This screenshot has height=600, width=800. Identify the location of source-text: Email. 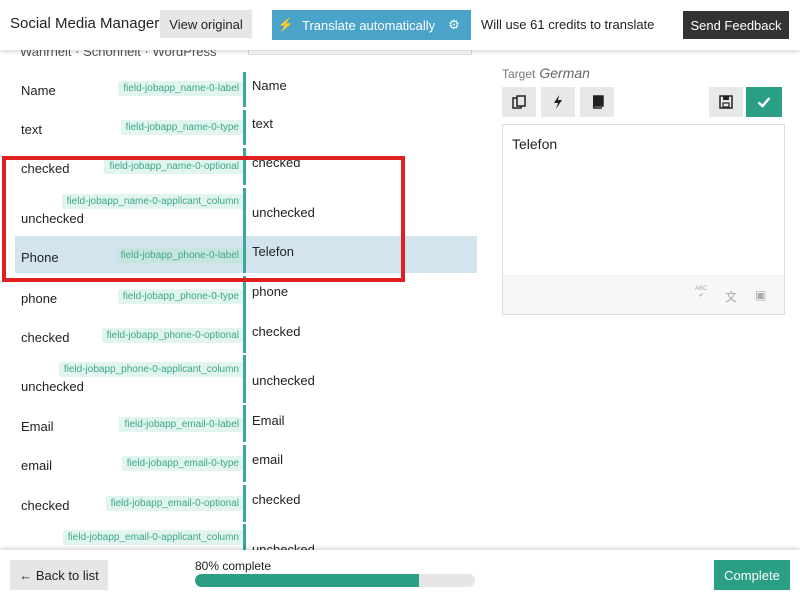
(37, 426).